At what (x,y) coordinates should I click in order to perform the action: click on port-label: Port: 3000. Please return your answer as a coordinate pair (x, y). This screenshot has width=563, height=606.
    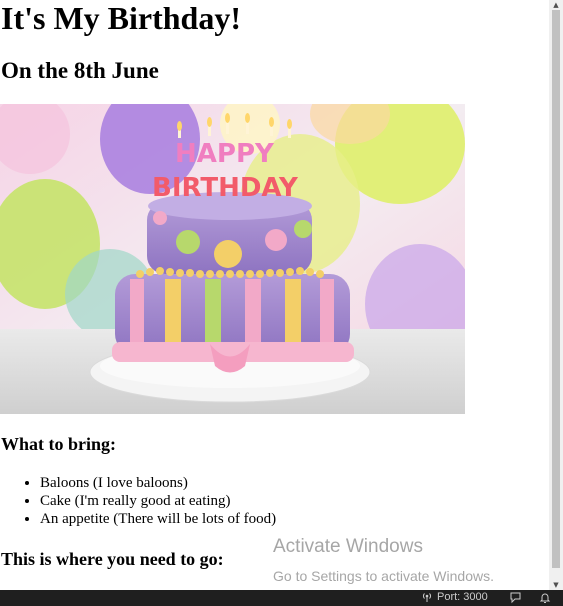
    Looking at the image, I should click on (462, 597).